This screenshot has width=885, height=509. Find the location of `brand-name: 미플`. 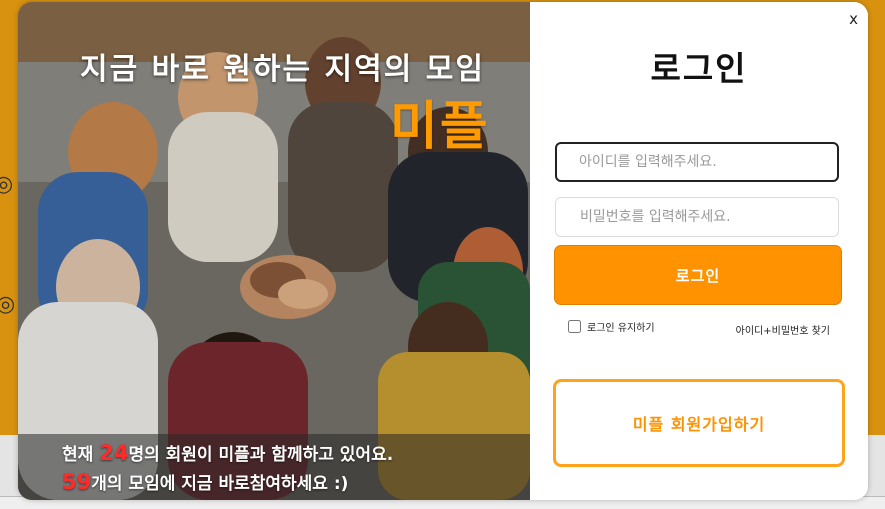

brand-name: 미플 is located at coordinates (440, 127).